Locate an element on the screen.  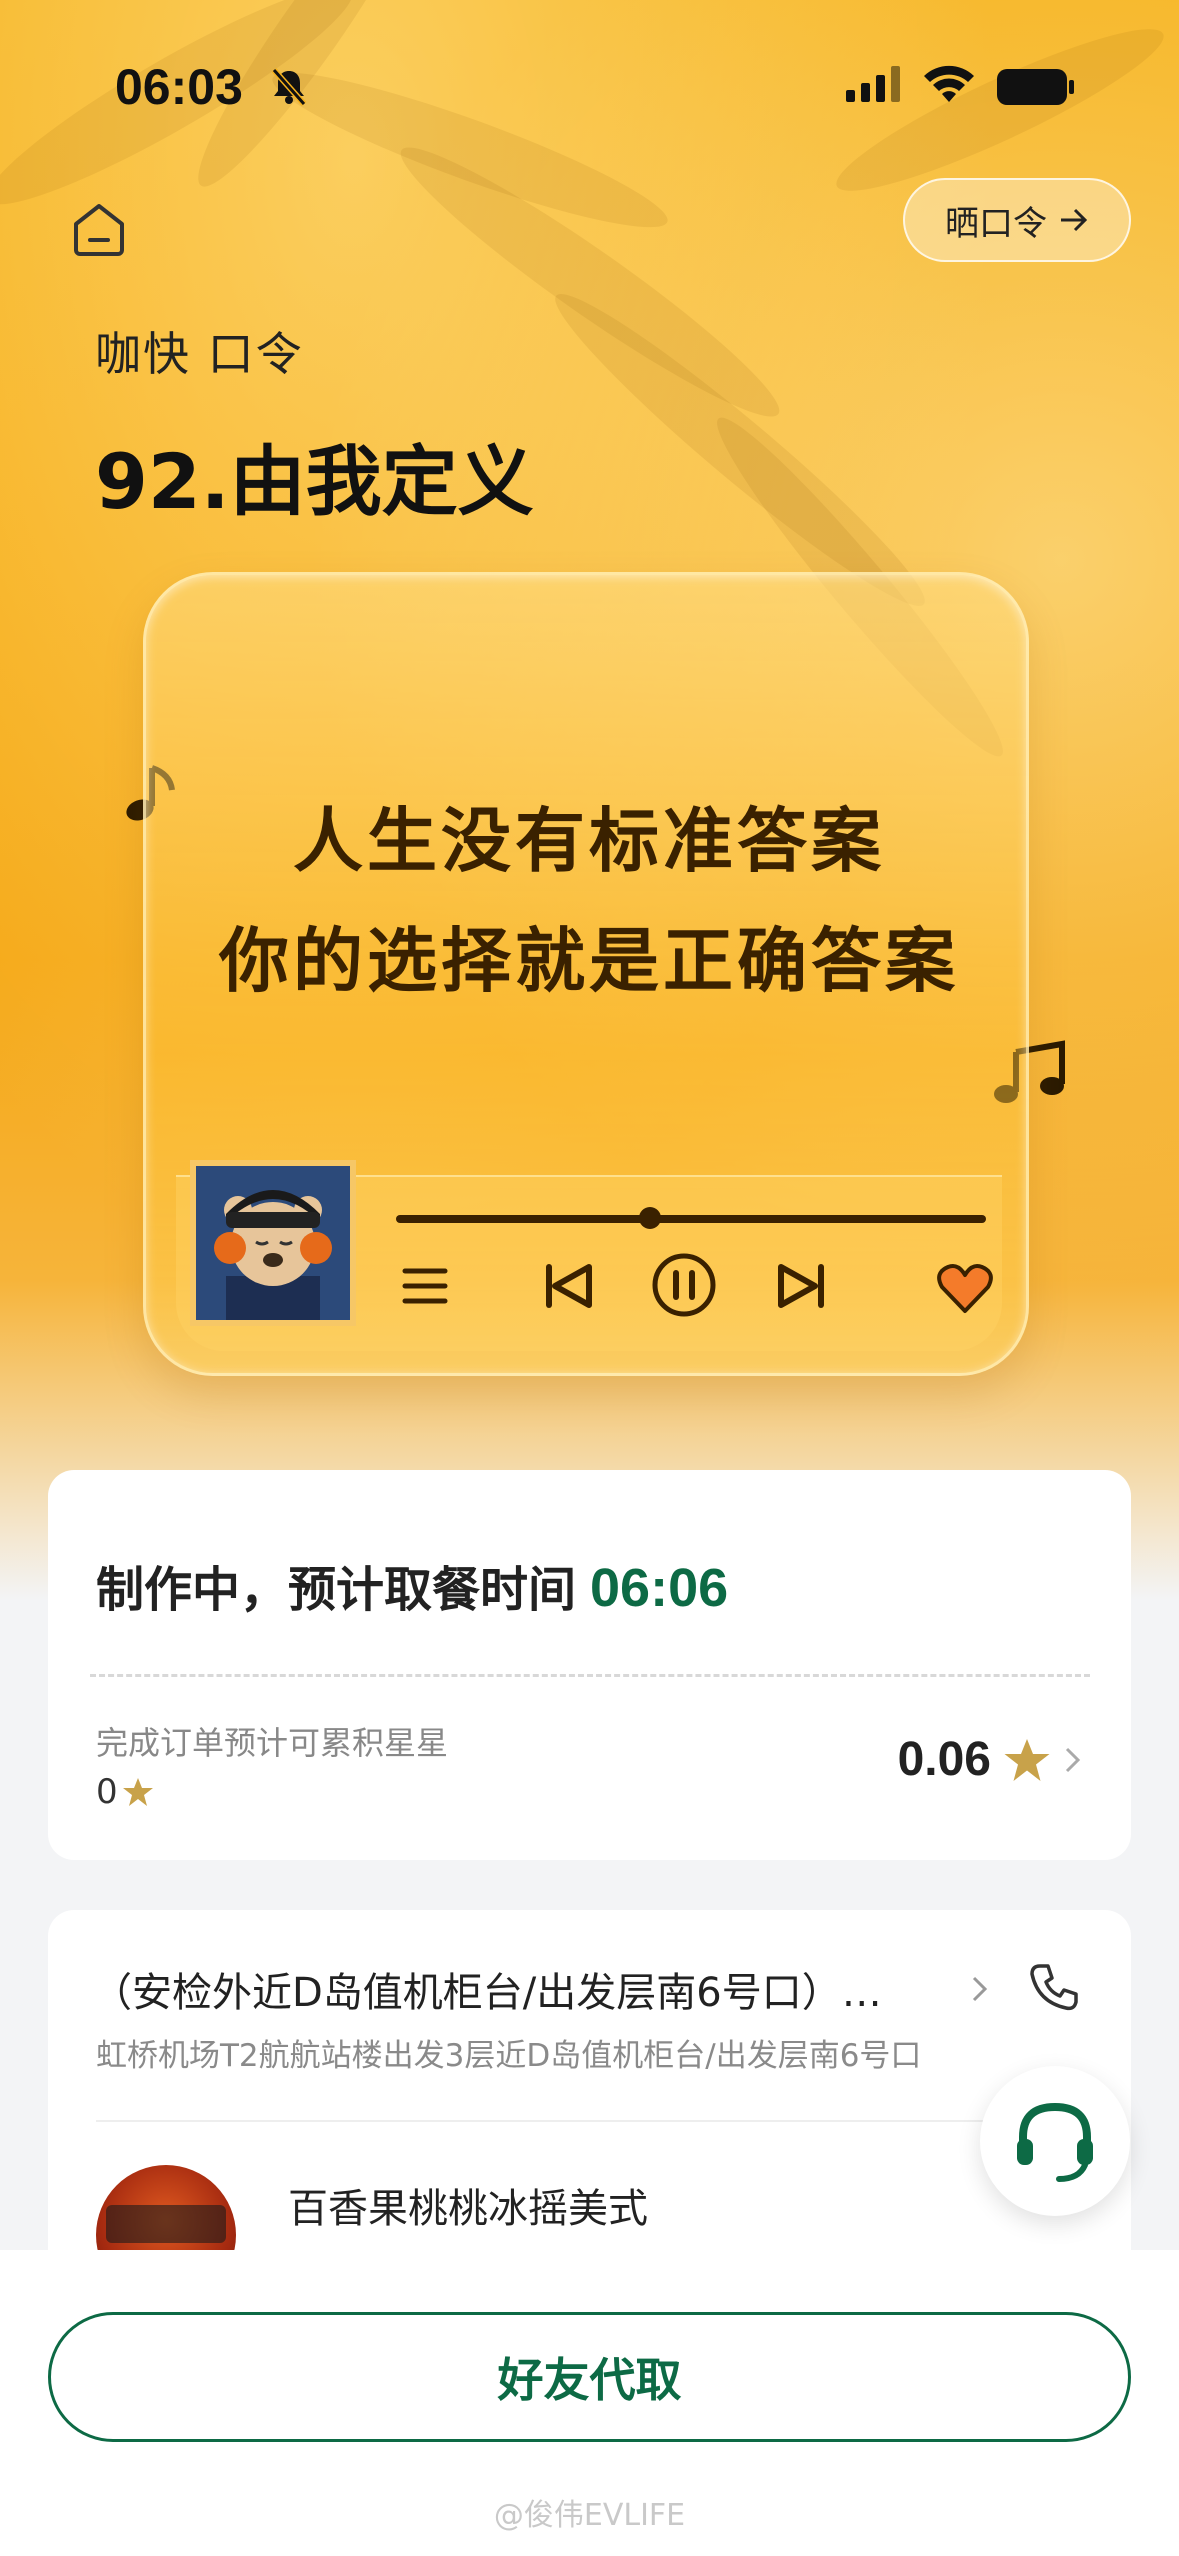
product-name: 百香果桃桃冰摇美式 is located at coordinates (468, 2209).